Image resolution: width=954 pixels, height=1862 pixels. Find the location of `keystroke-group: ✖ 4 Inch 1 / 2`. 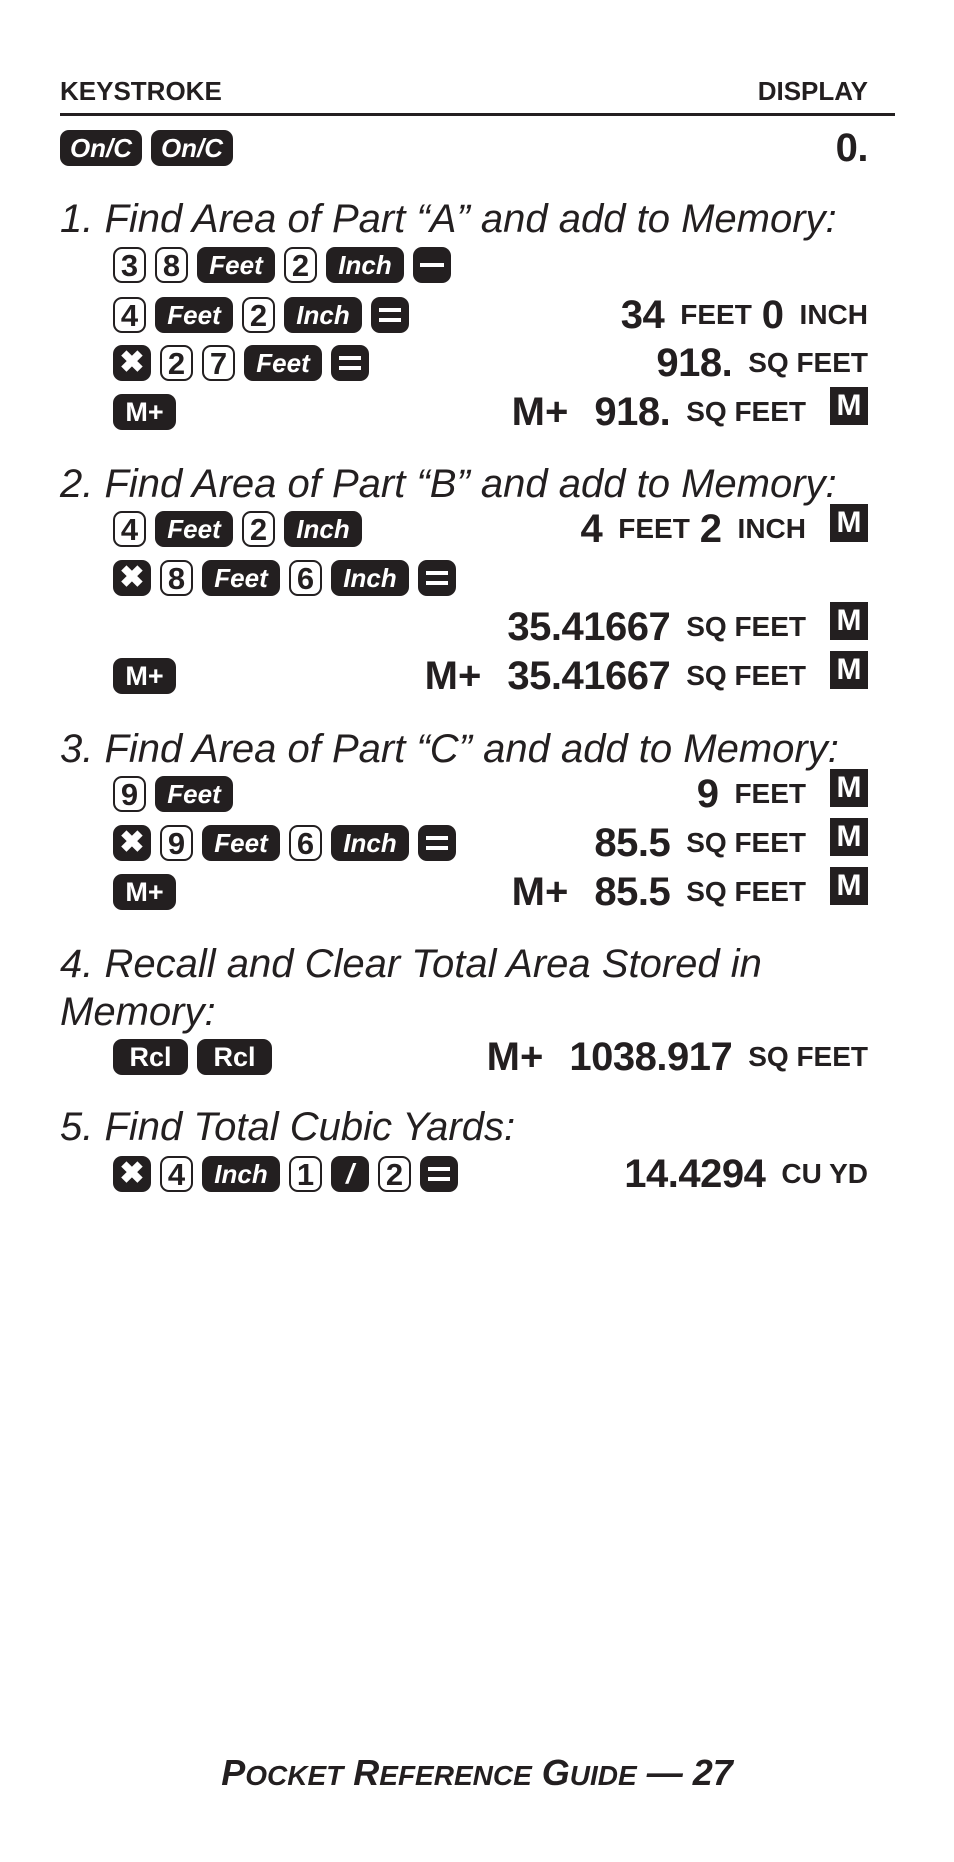

keystroke-group: ✖ 4 Inch 1 / 2 is located at coordinates (285, 1174).